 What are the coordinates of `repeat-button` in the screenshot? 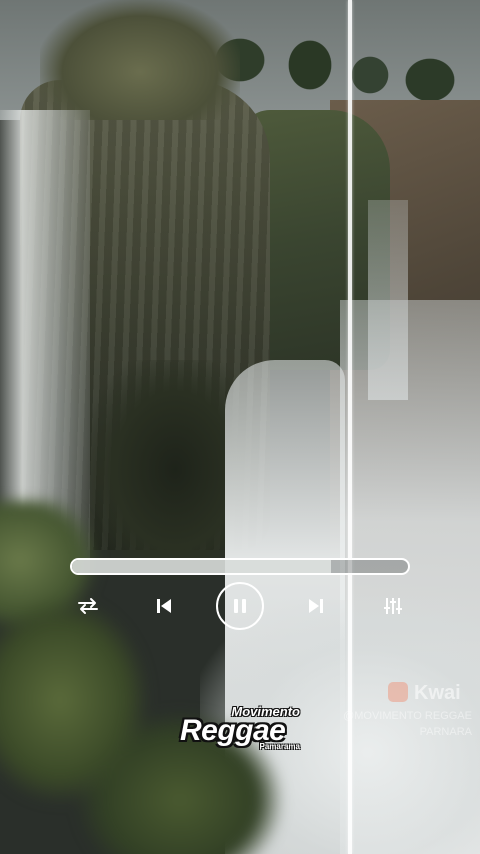 It's located at (88, 606).